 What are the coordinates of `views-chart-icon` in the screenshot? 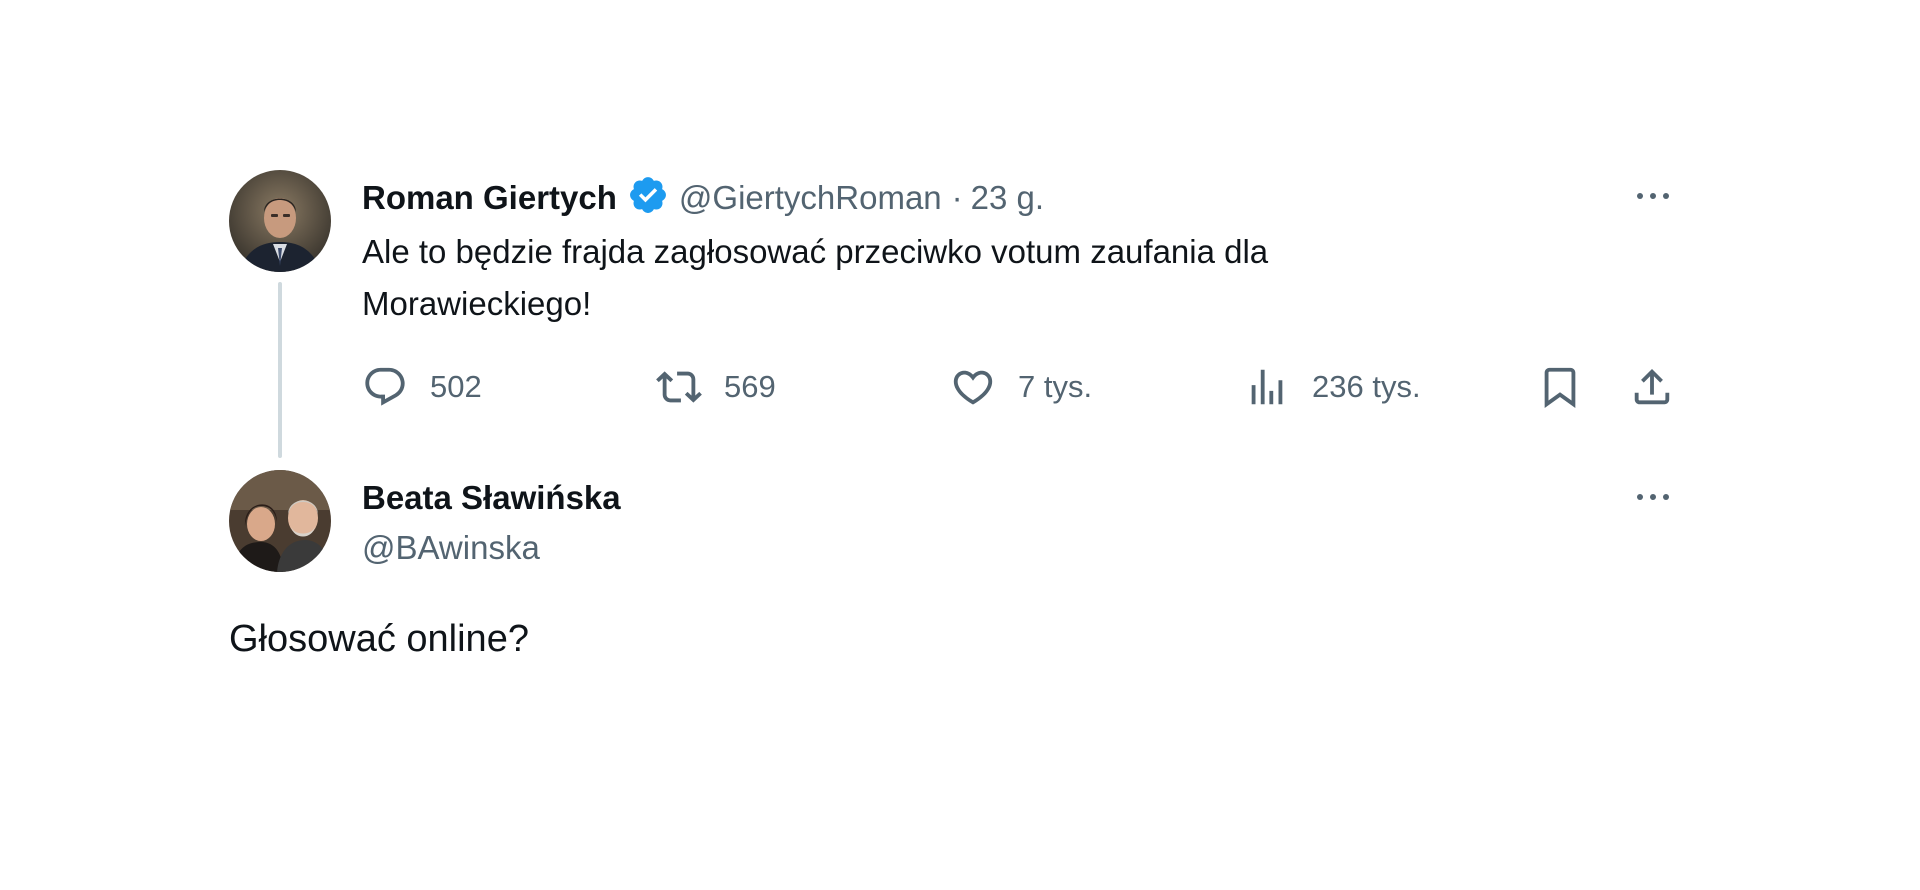 It's located at (1267, 387).